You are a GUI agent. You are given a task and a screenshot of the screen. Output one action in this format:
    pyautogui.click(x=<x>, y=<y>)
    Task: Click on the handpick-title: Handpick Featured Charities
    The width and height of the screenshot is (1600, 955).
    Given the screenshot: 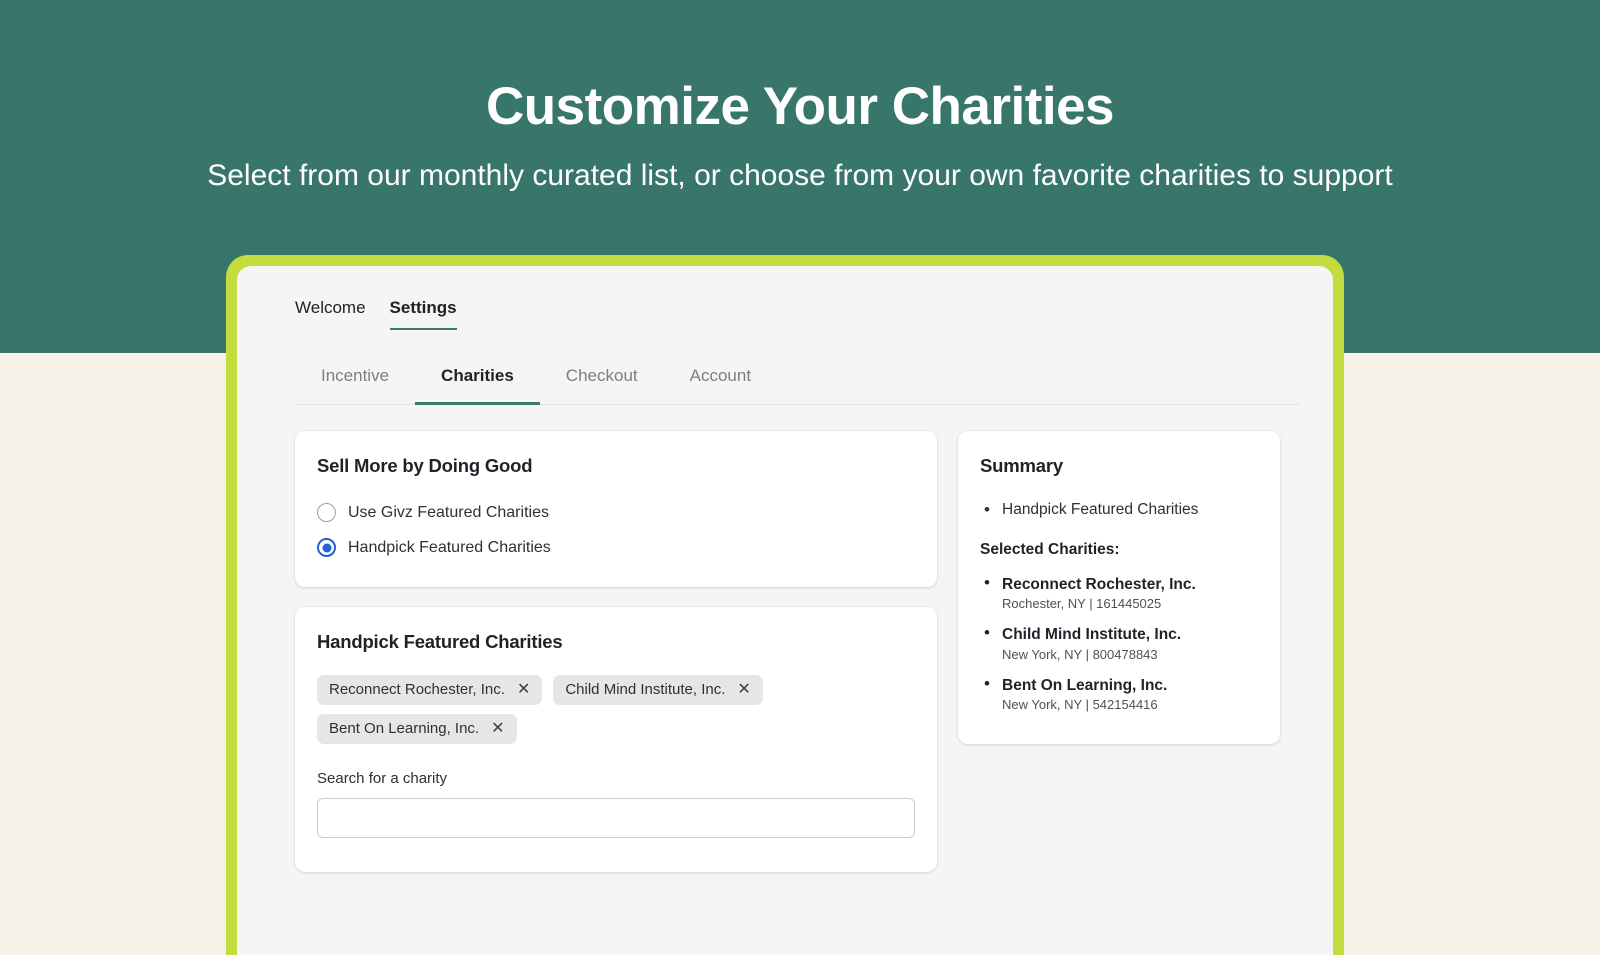 What is the action you would take?
    pyautogui.click(x=440, y=641)
    